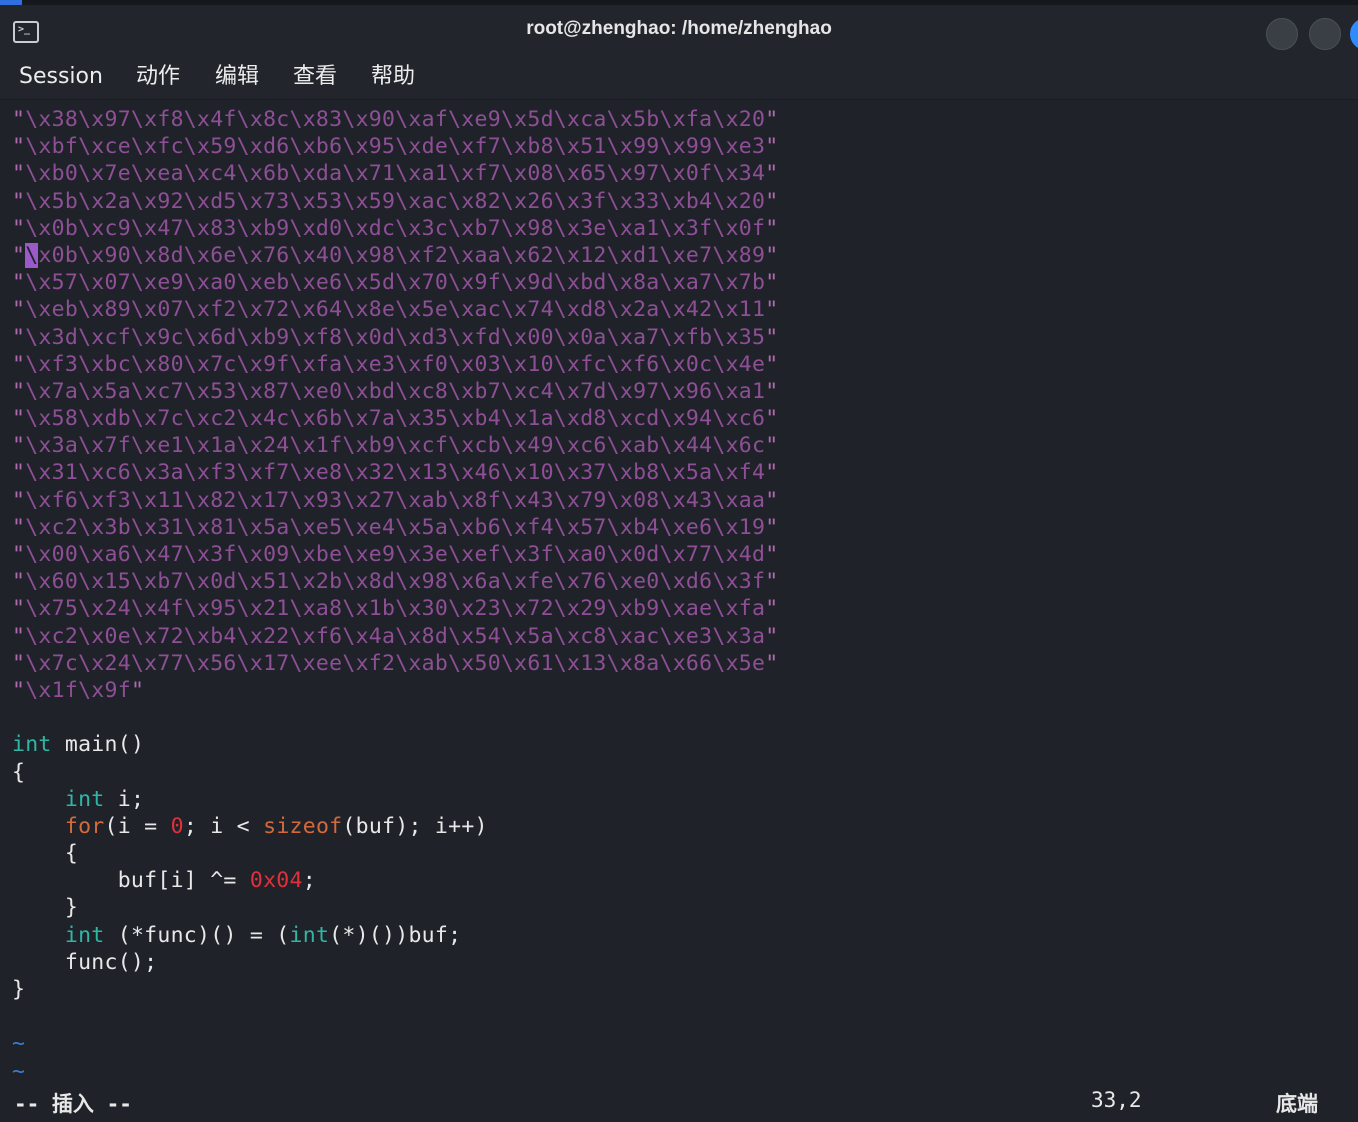  Describe the element at coordinates (276, 826) in the screenshot. I see `code-line-for: for(i = 0; i < sizeof(buf); i++)` at that location.